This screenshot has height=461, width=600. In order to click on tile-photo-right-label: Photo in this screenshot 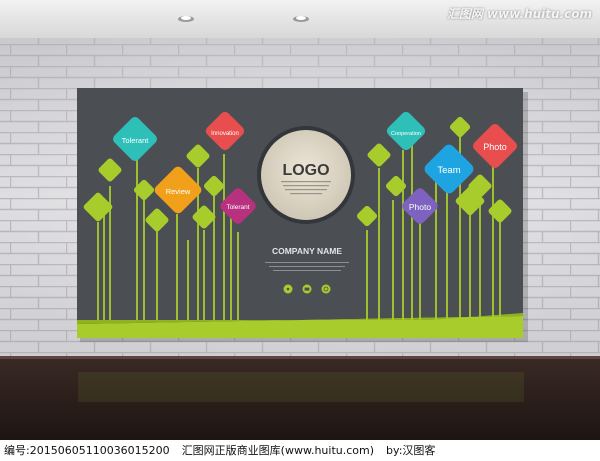, I will do `click(495, 147)`.